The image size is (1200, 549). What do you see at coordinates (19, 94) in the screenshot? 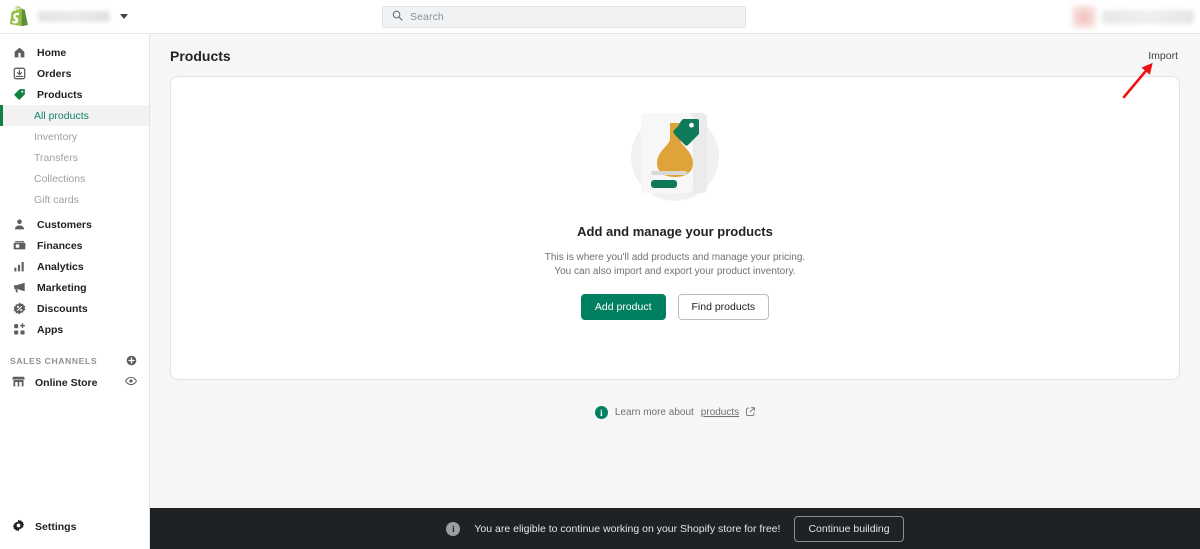
I see `products-tag-icon` at bounding box center [19, 94].